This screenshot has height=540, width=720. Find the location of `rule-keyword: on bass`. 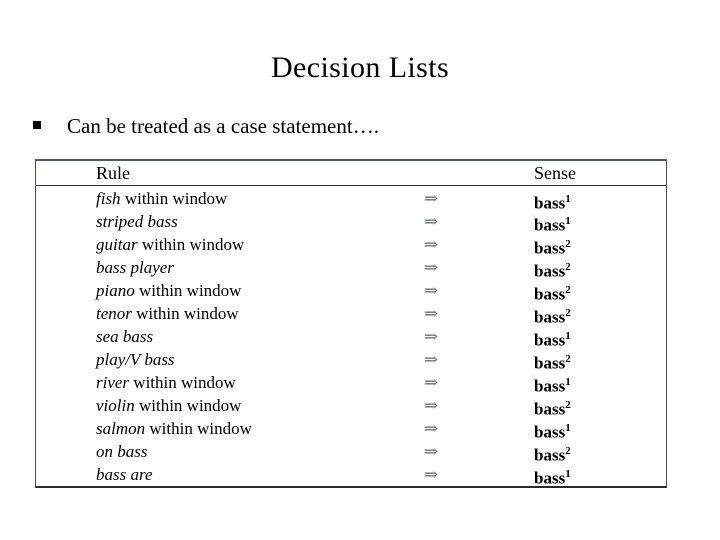

rule-keyword: on bass is located at coordinates (122, 451).